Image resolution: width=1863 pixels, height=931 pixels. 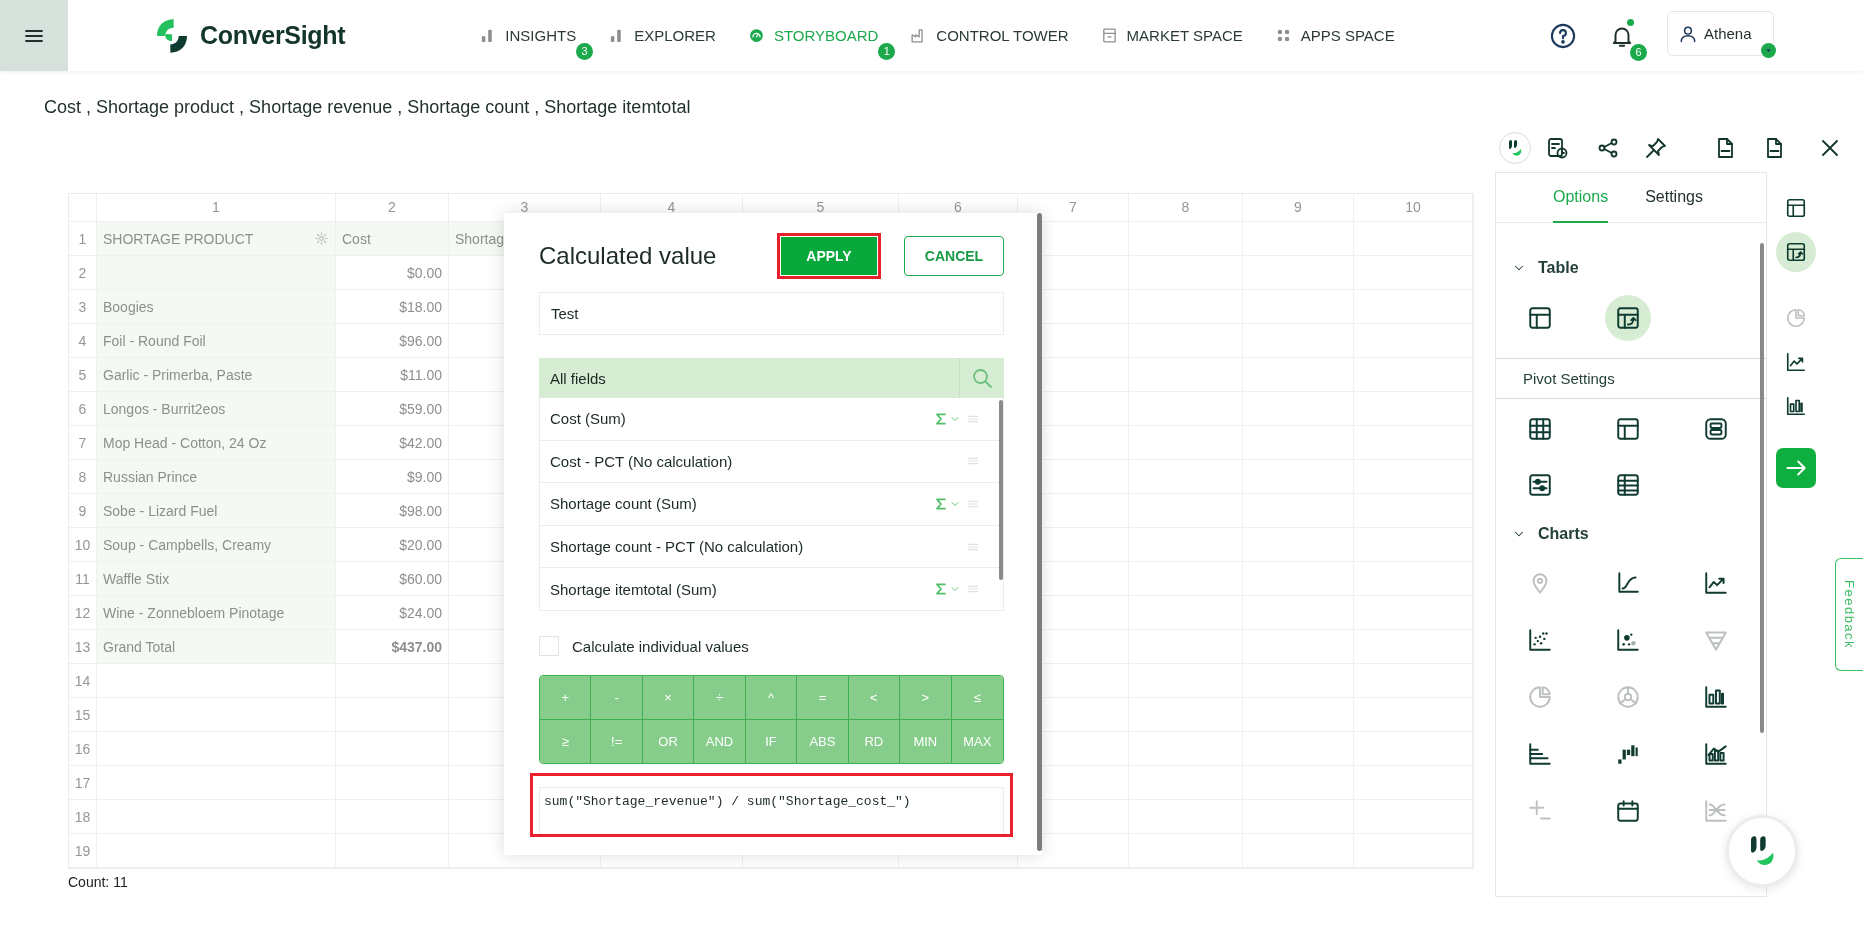 What do you see at coordinates (874, 698) in the screenshot?
I see `operator-button: <` at bounding box center [874, 698].